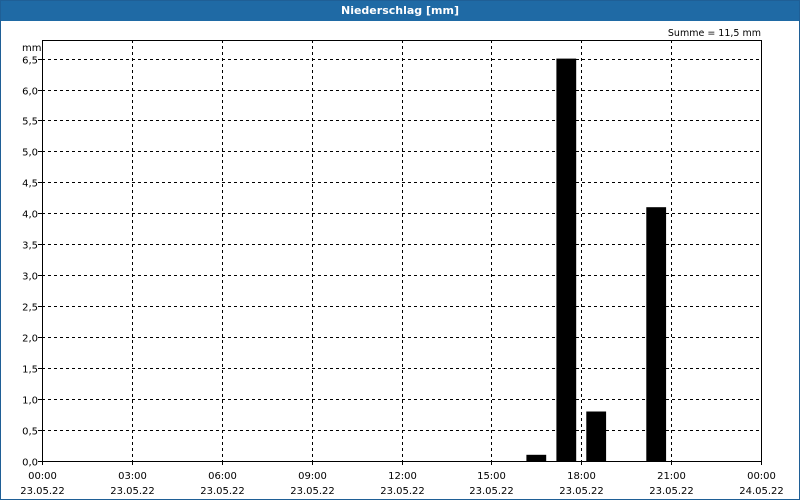 This screenshot has height=500, width=800. Describe the element at coordinates (30, 339) in the screenshot. I see `y-tick-label: 2,0` at that location.